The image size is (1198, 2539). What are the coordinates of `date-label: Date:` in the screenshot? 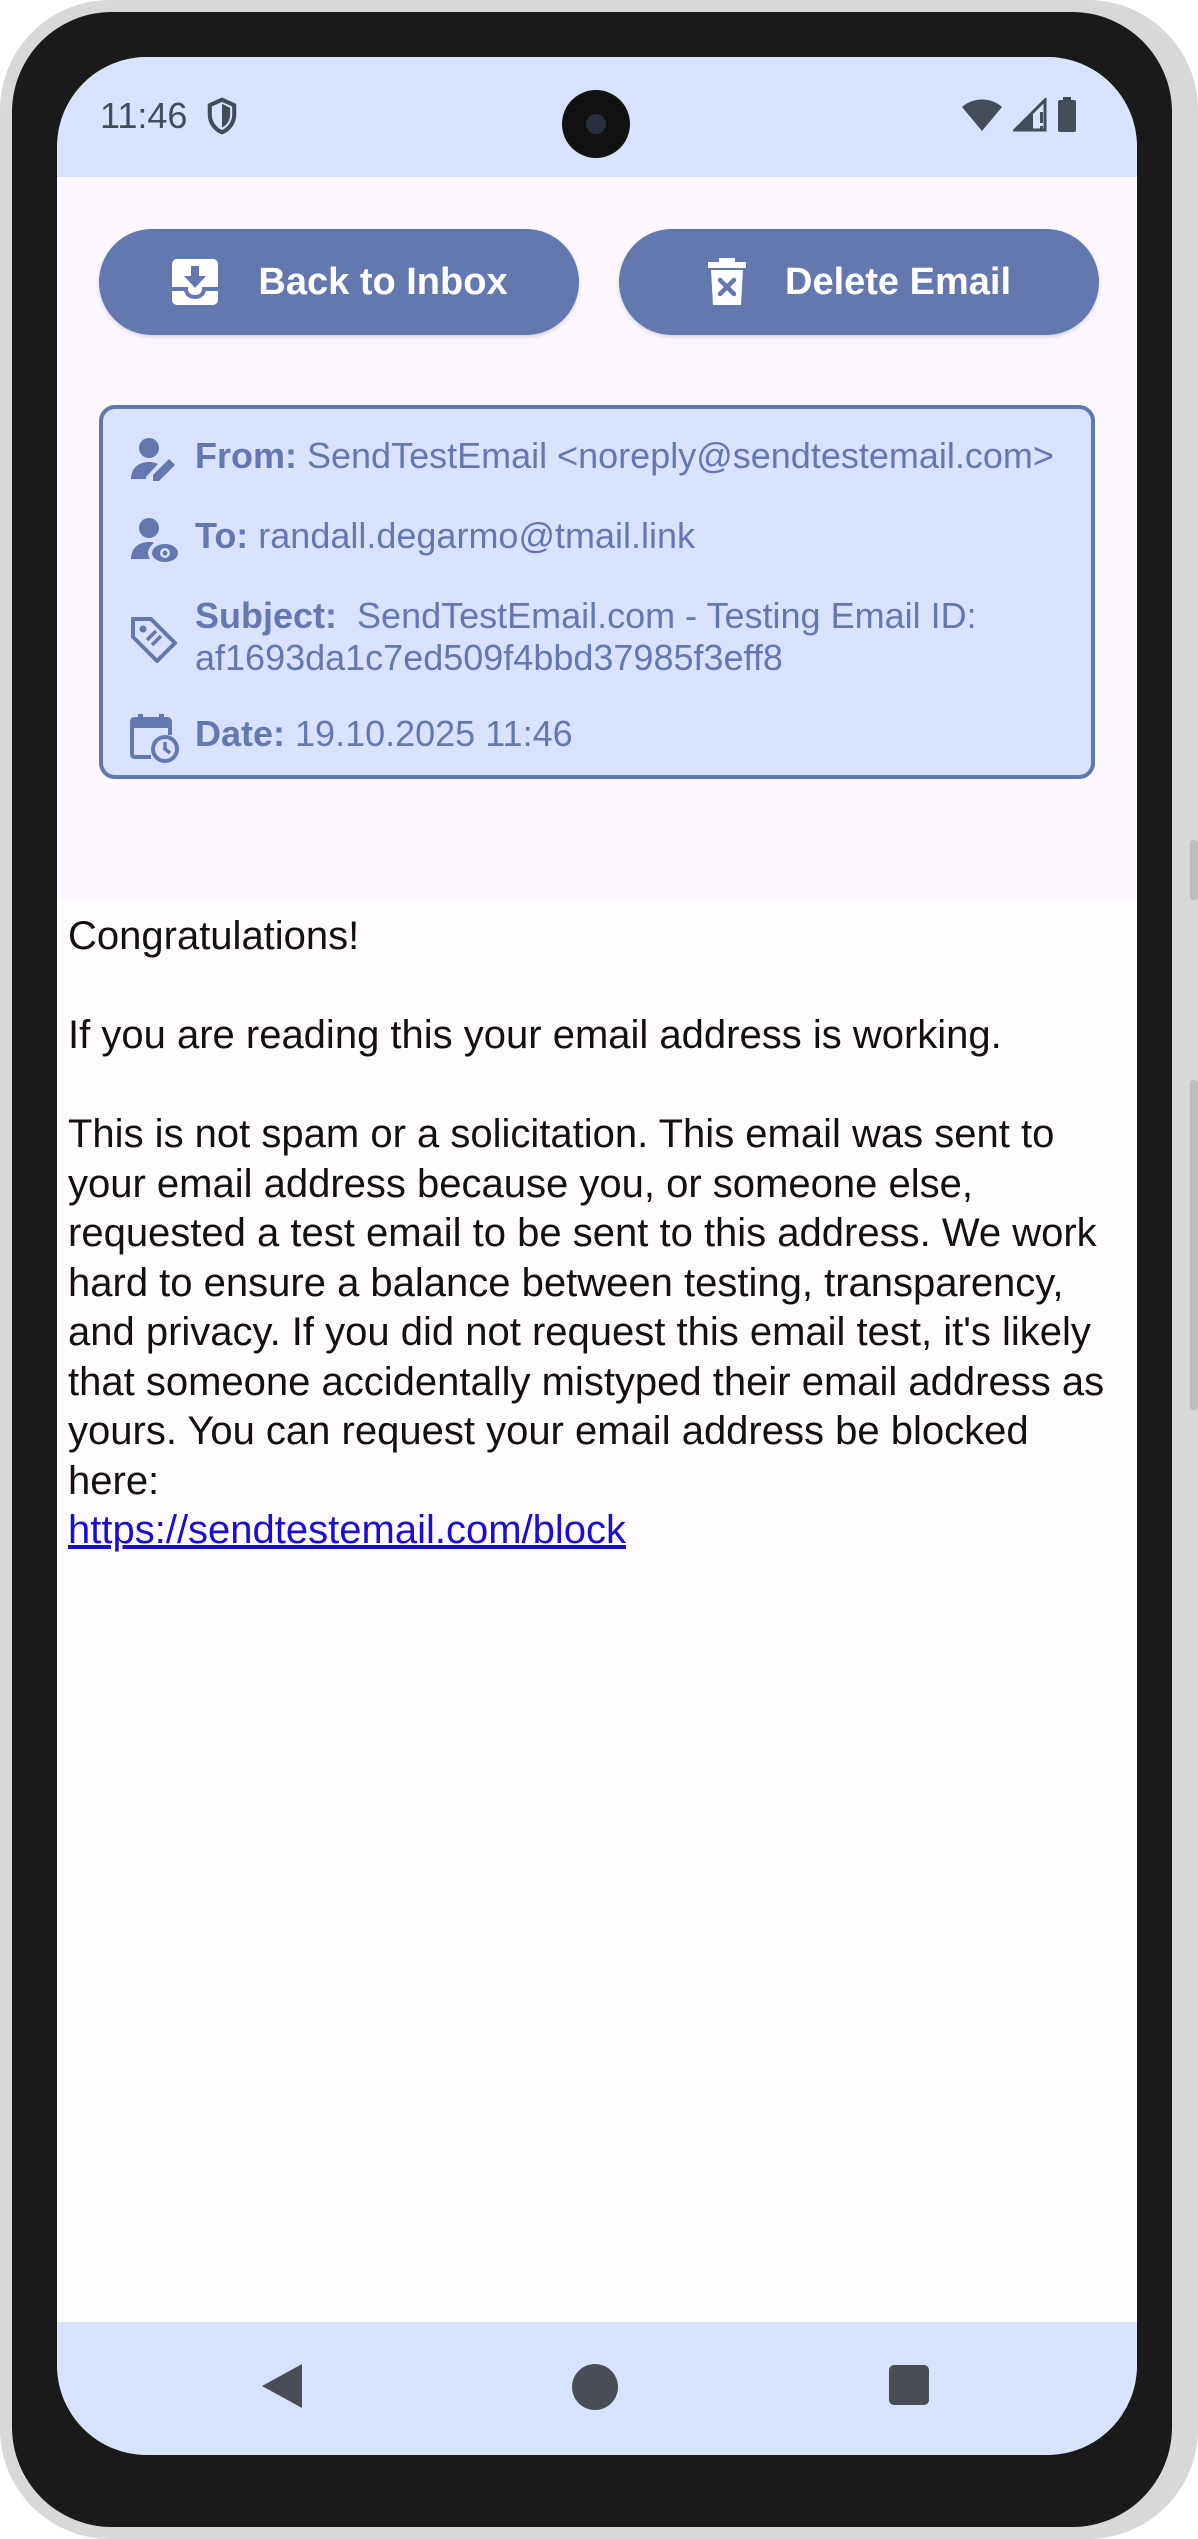 It's located at (240, 733).